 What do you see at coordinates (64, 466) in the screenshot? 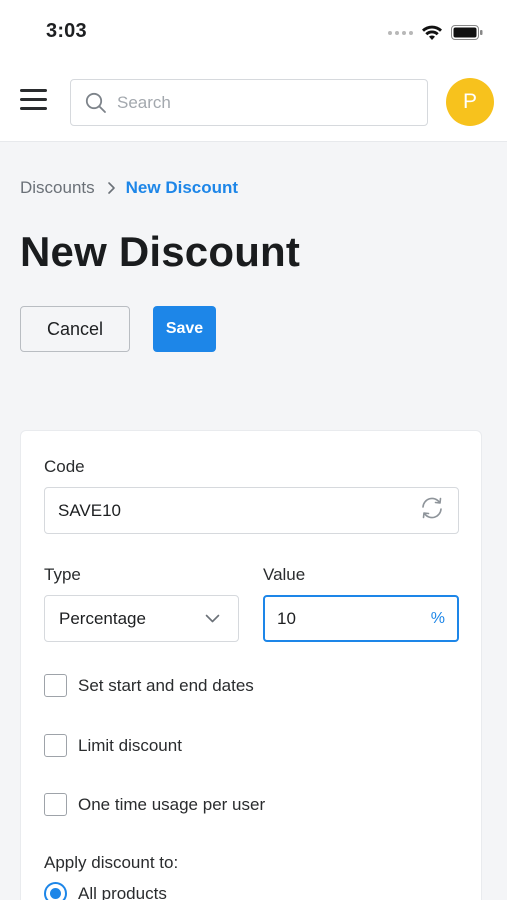
I see `code-label: Code` at bounding box center [64, 466].